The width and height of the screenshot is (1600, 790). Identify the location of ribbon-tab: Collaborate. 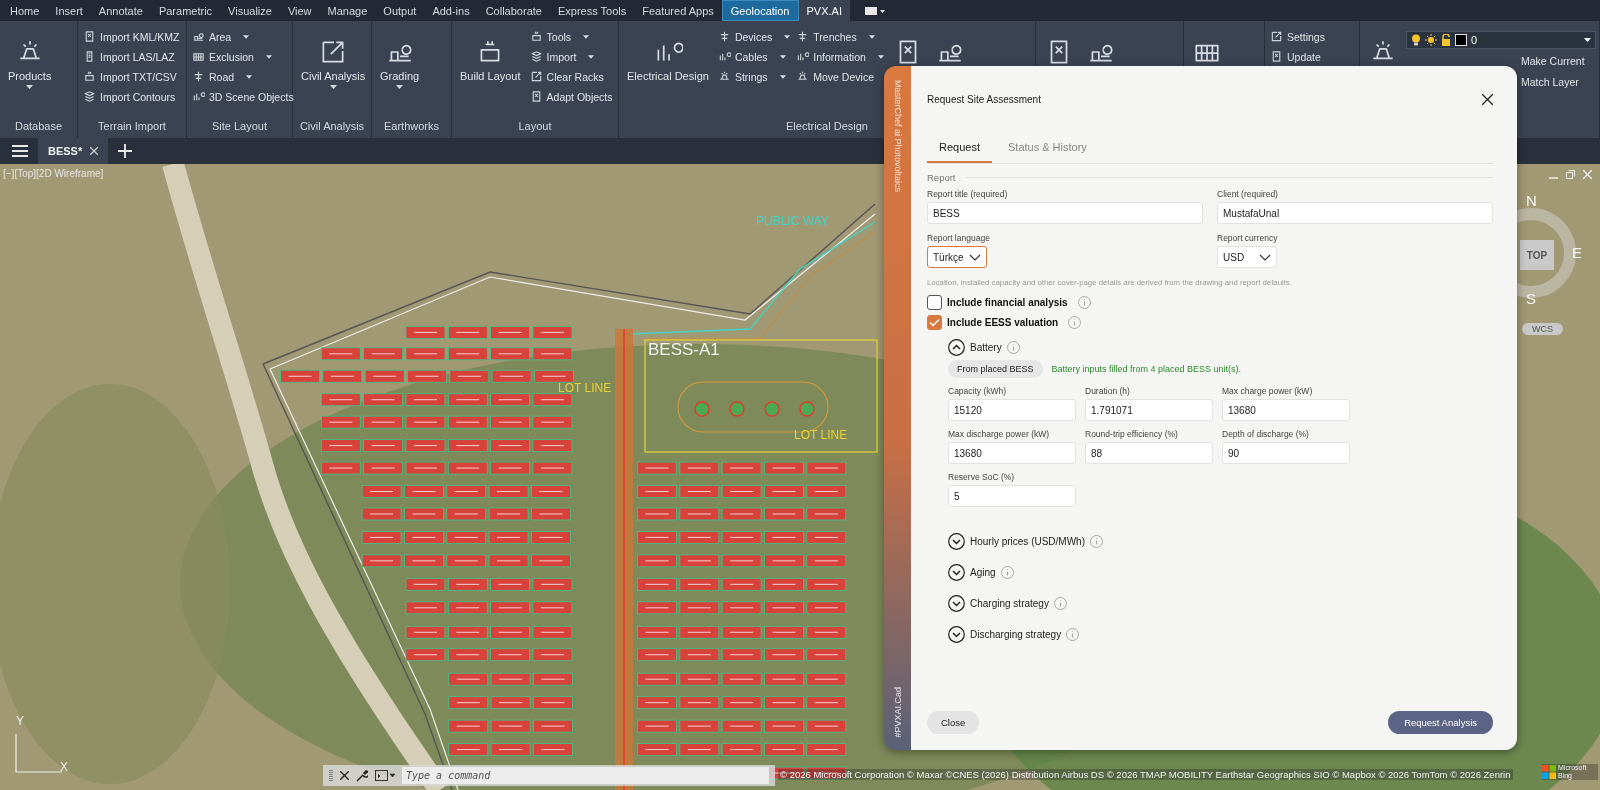
(513, 10).